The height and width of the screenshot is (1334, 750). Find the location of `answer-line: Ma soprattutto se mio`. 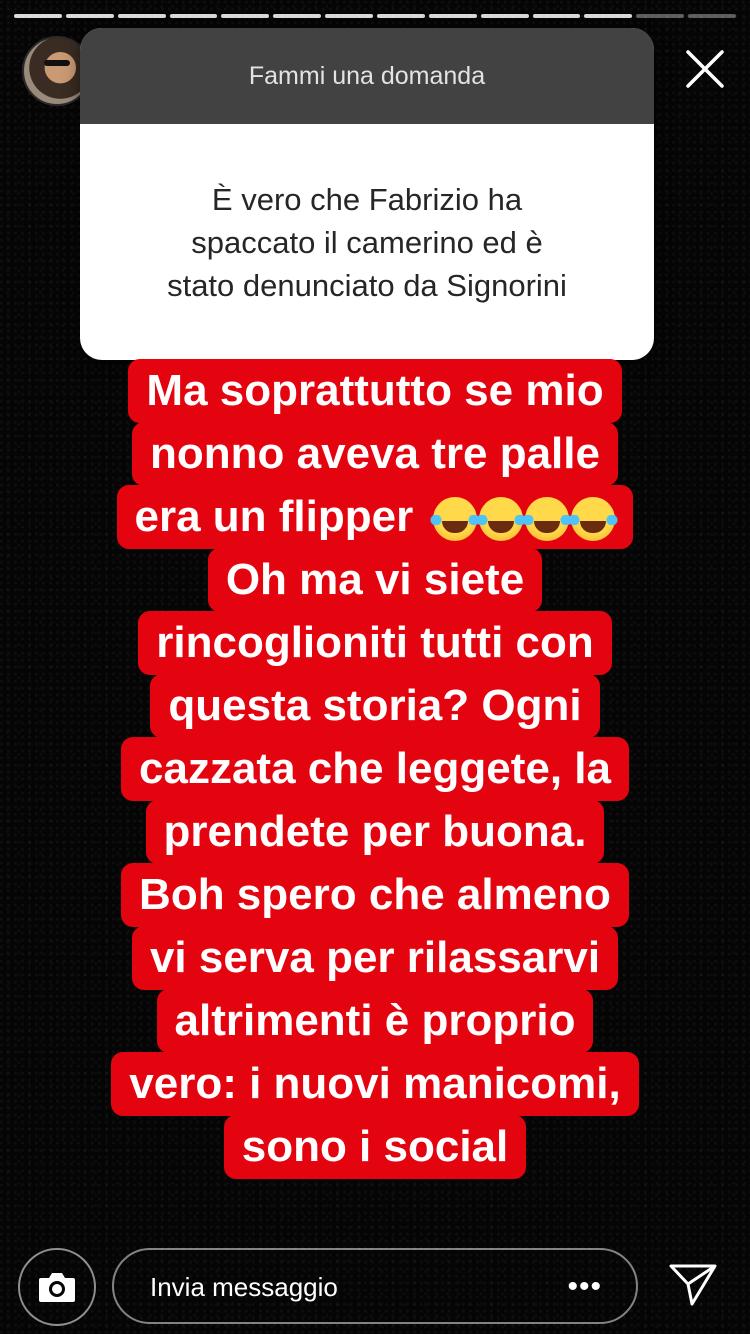

answer-line: Ma soprattutto se mio is located at coordinates (375, 391).